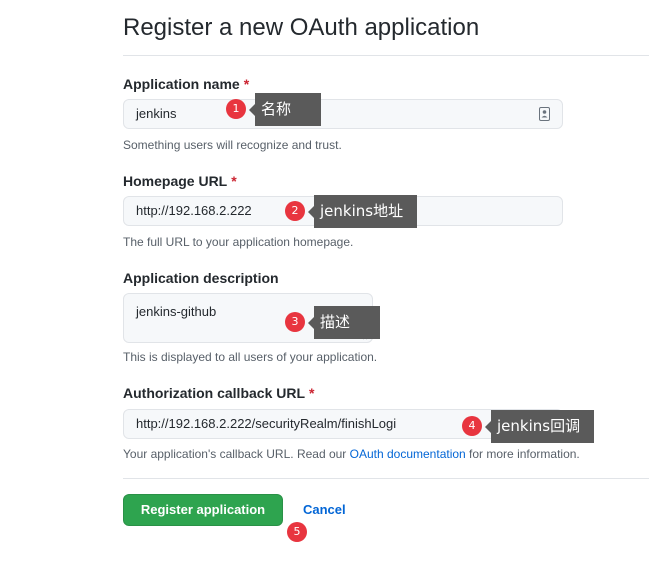  I want to click on app-name-input: jenkins, so click(343, 114).